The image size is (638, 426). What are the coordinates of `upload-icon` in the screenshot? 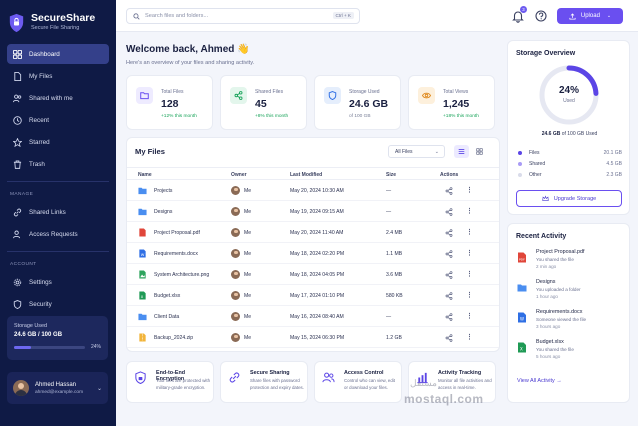 It's located at (572, 16).